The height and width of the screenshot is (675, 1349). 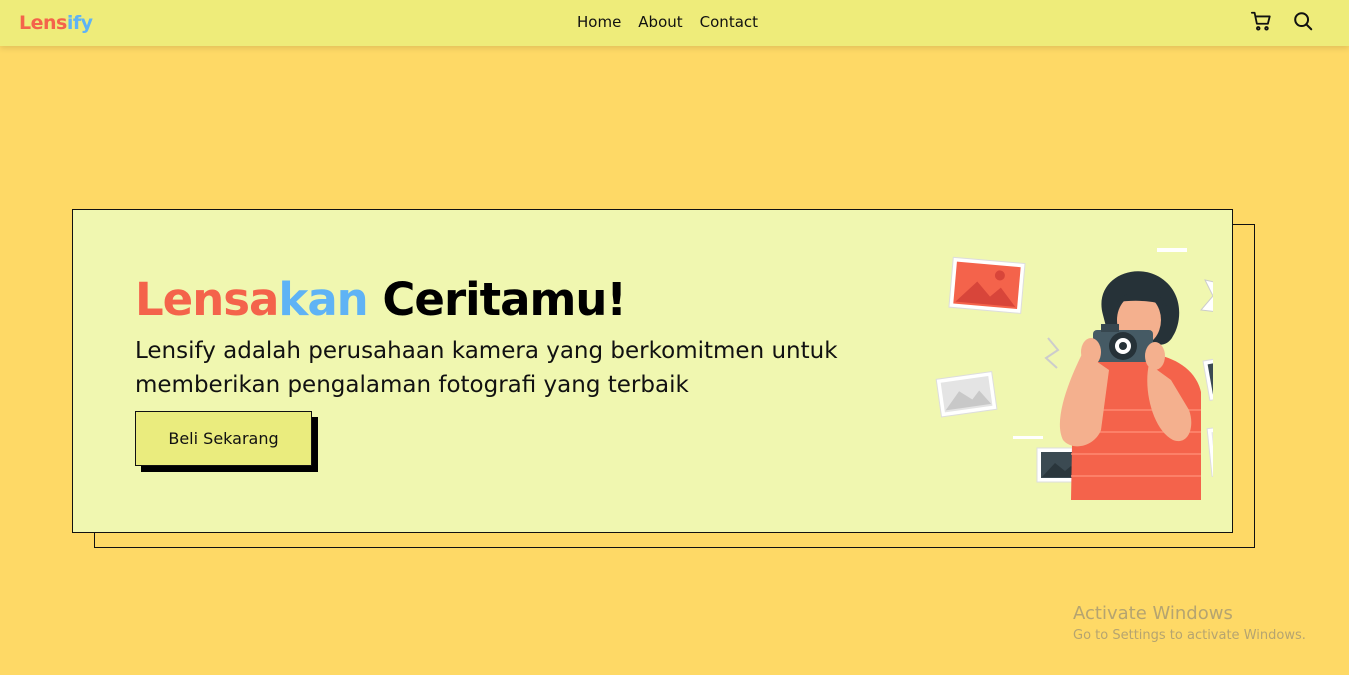 I want to click on brand-logo: Lensify, so click(x=56, y=23).